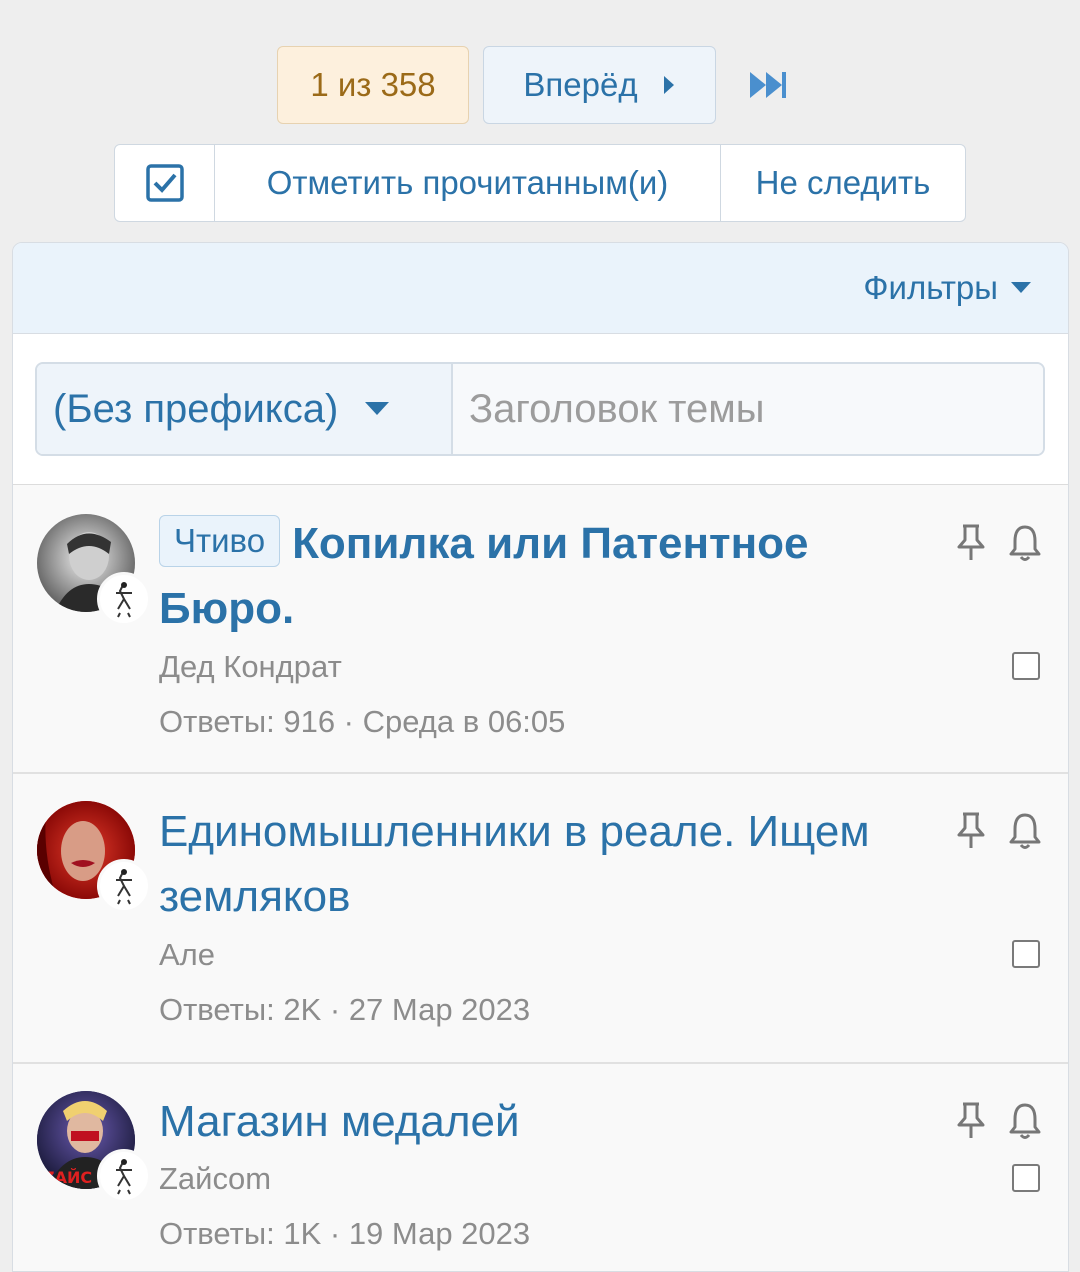  I want to click on unwatch-button: Не следить, so click(843, 183).